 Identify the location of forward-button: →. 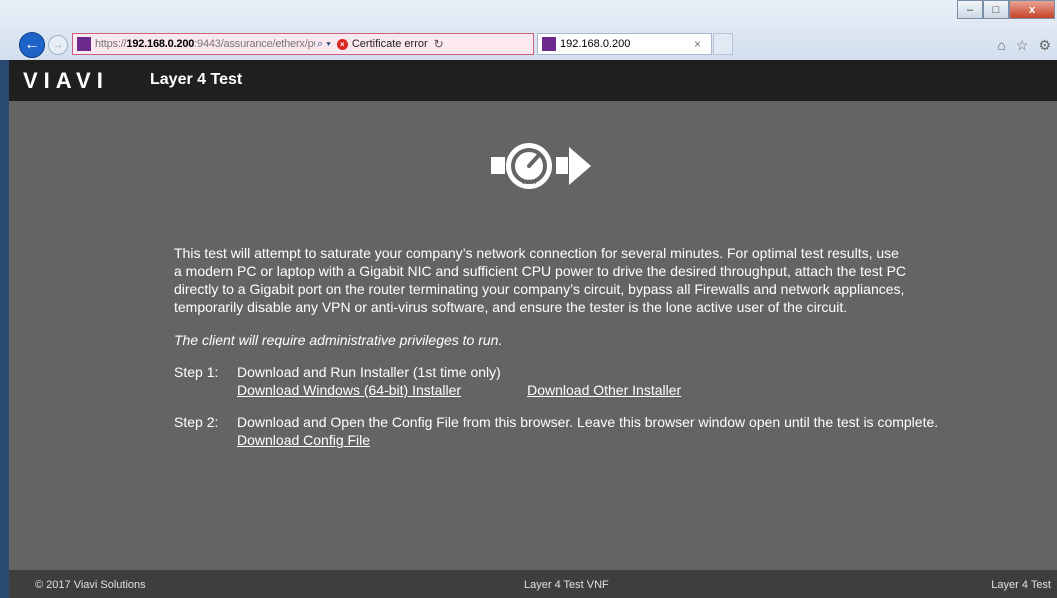
(58, 45).